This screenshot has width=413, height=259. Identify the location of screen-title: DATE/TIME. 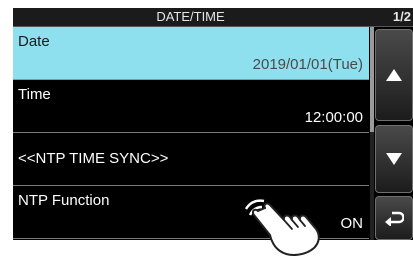
(190, 16).